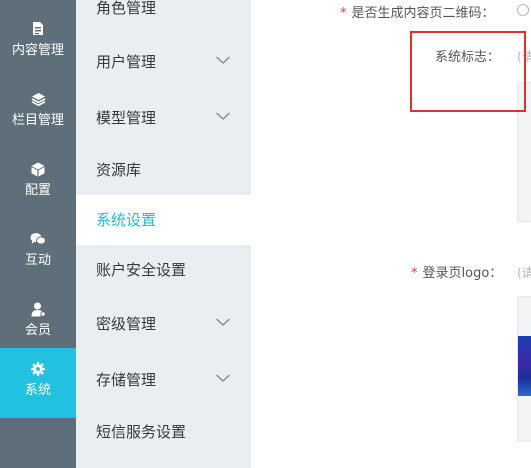 This screenshot has width=531, height=468. What do you see at coordinates (163, 118) in the screenshot?
I see `submenu-item-models: 模型管理` at bounding box center [163, 118].